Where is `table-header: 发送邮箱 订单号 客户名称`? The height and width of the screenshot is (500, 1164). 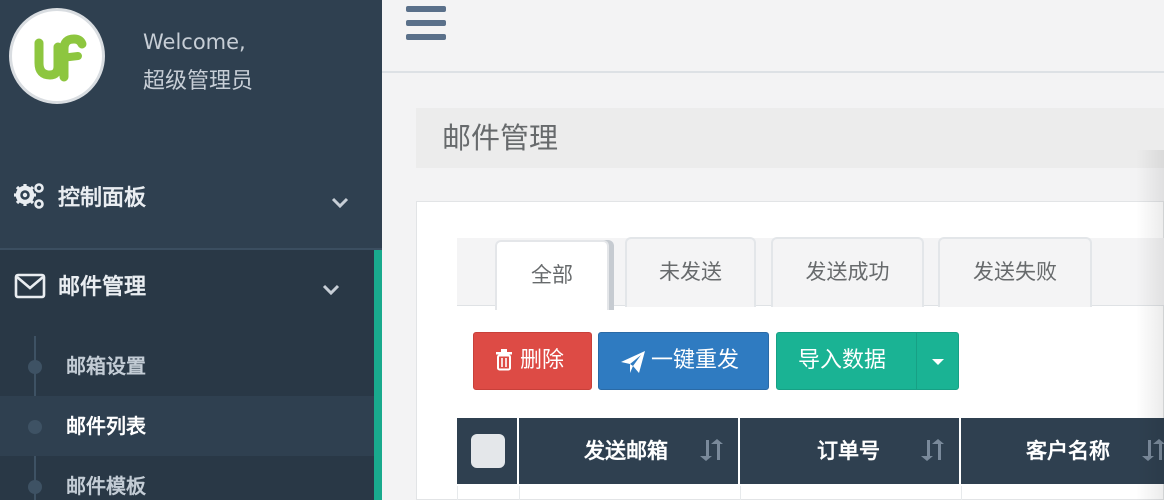
table-header: 发送邮箱 订单号 客户名称 is located at coordinates (810, 451).